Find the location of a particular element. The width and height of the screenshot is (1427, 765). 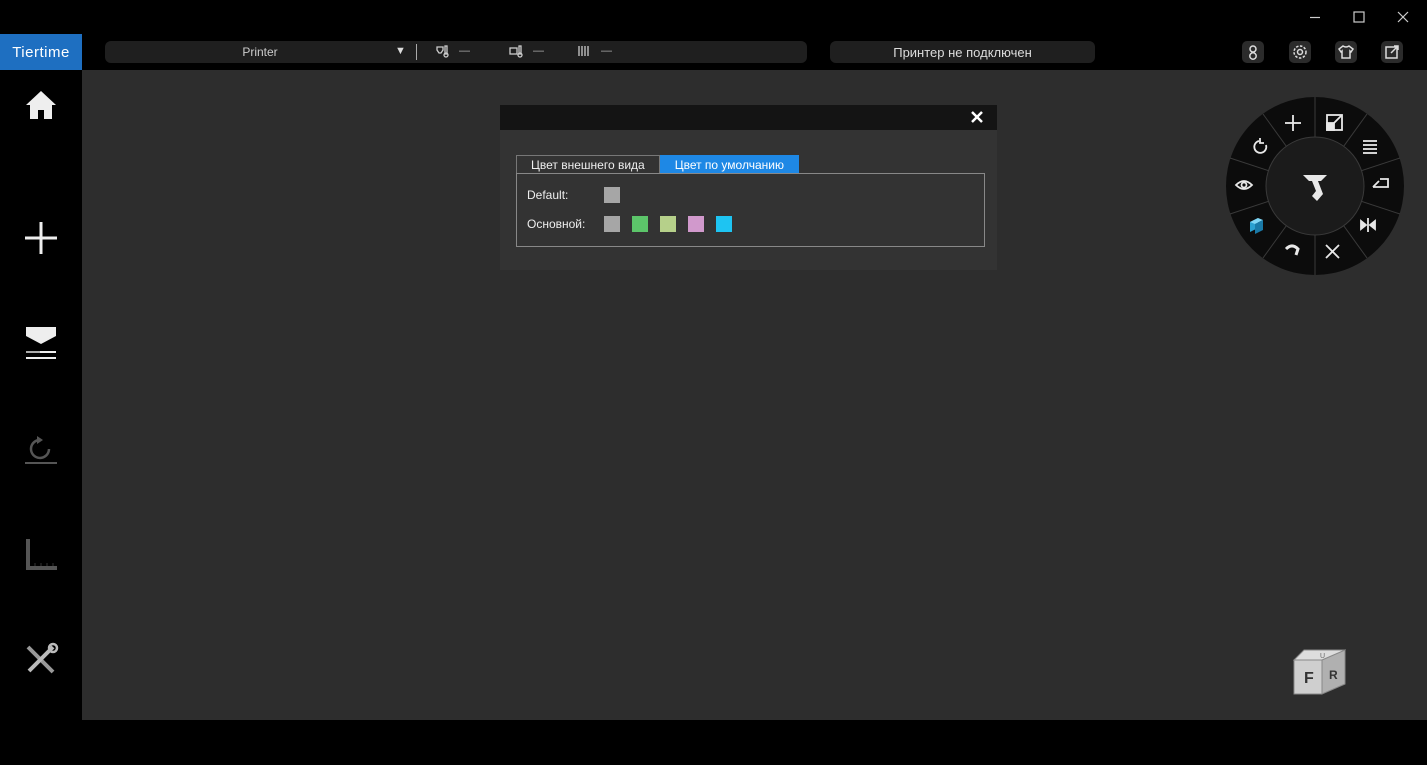

sidebar-item-tools is located at coordinates (41, 660).